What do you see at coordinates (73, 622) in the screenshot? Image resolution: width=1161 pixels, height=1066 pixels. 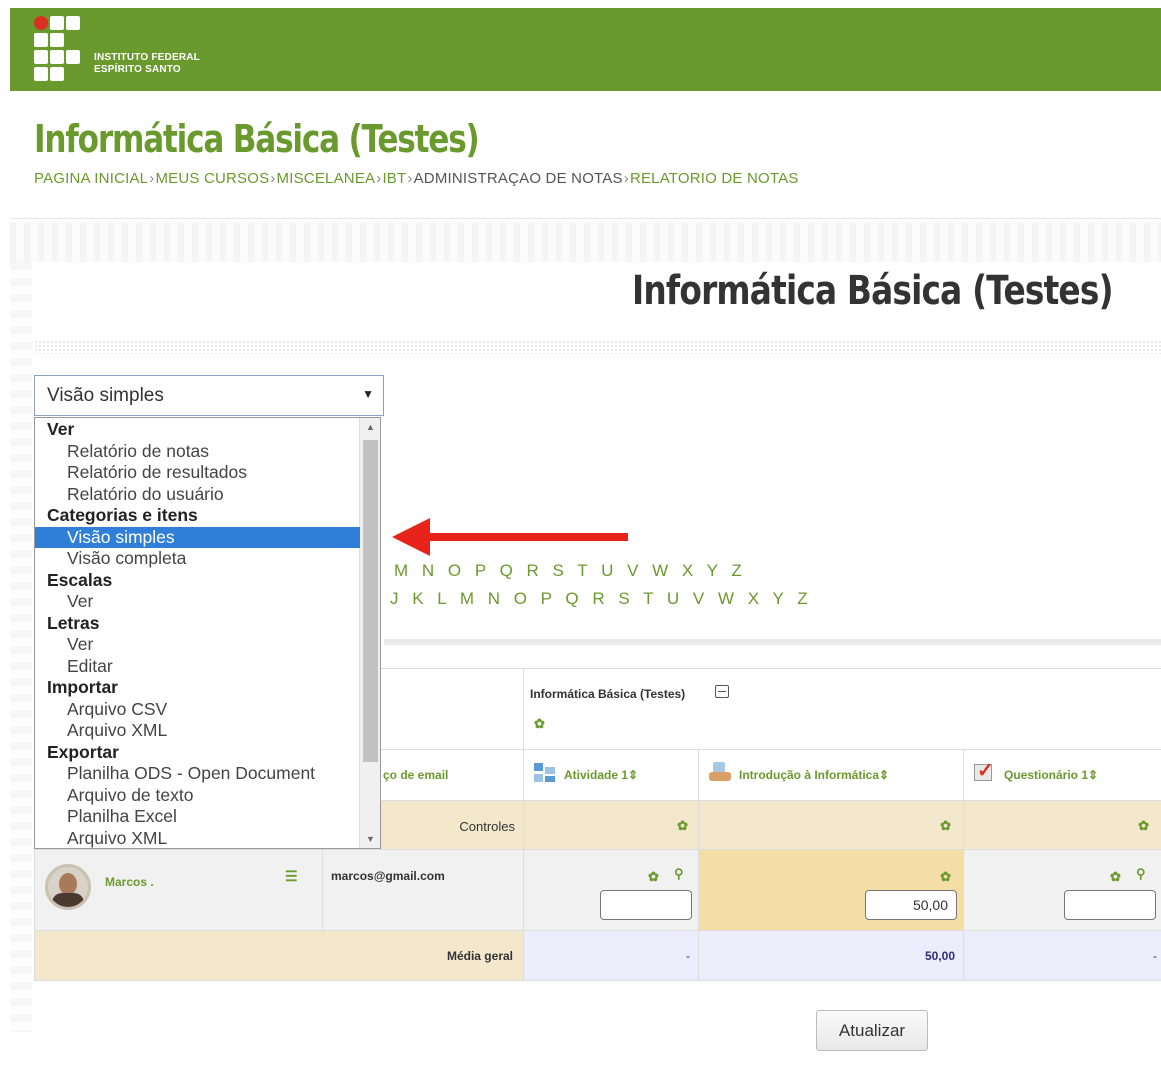 I see `dropdown-group-label: Letras` at bounding box center [73, 622].